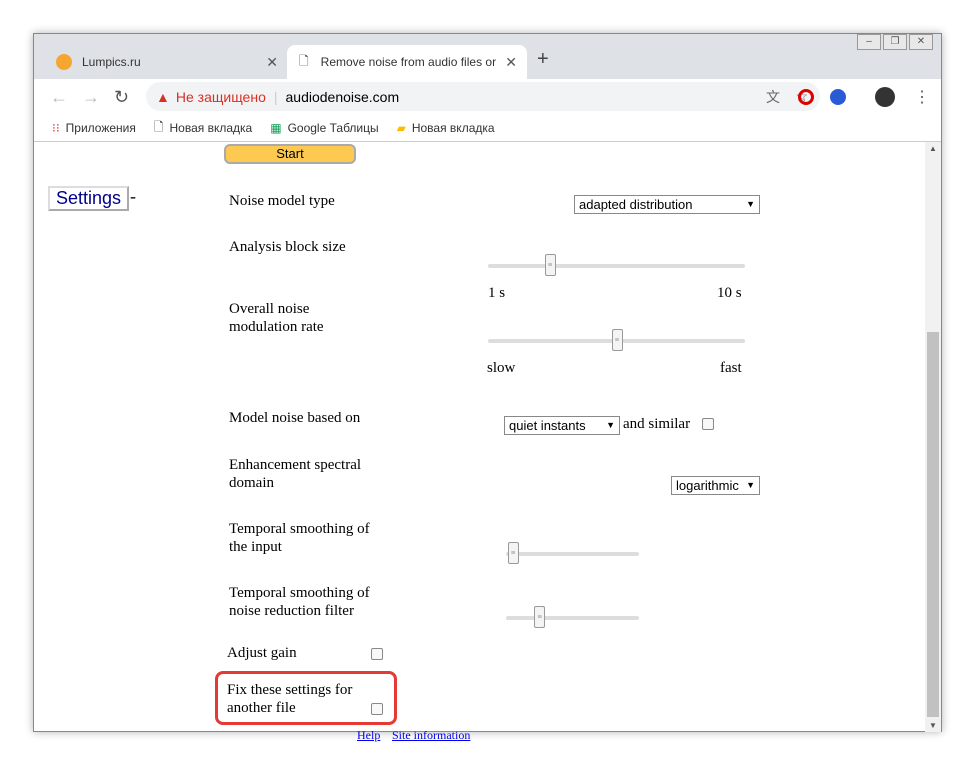  What do you see at coordinates (287, 247) in the screenshot?
I see `block-size-label: Analysis block size` at bounding box center [287, 247].